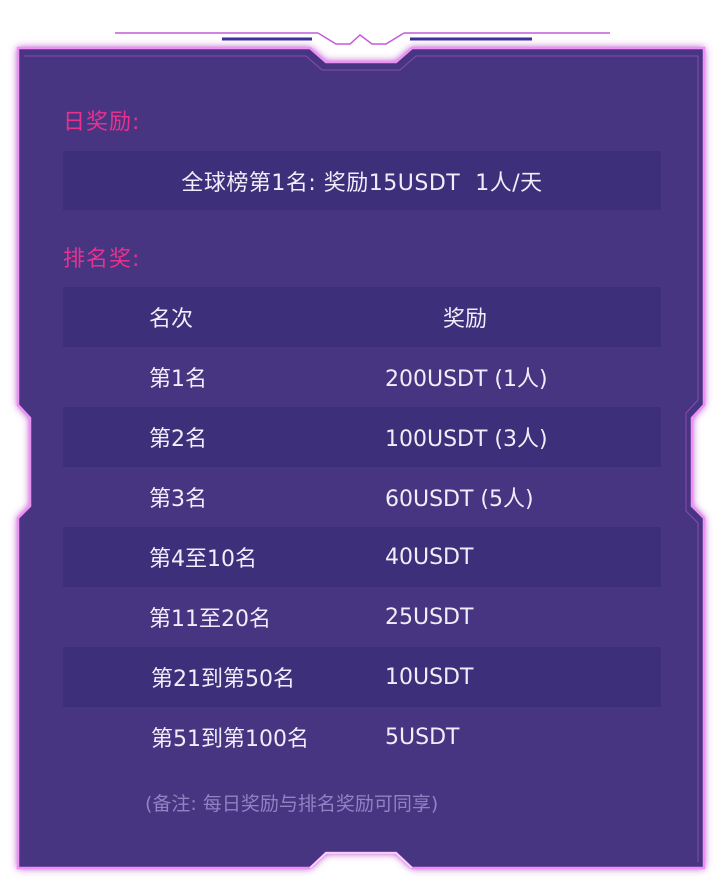  What do you see at coordinates (210, 619) in the screenshot?
I see `row-place: 第11至20名` at bounding box center [210, 619].